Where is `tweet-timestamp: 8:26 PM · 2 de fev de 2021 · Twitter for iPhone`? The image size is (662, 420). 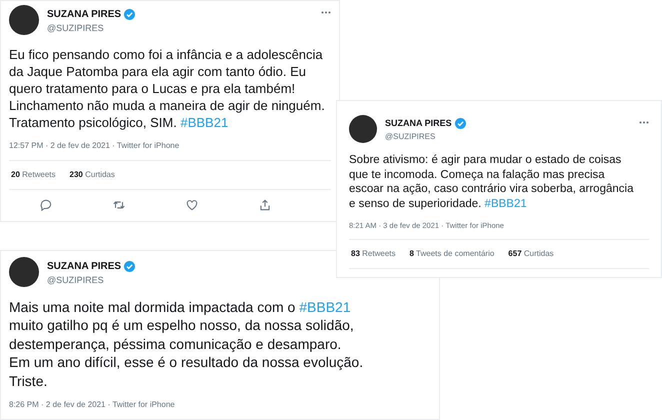 tweet-timestamp: 8:26 PM · 2 de fev de 2021 · Twitter for iPhone is located at coordinates (92, 405).